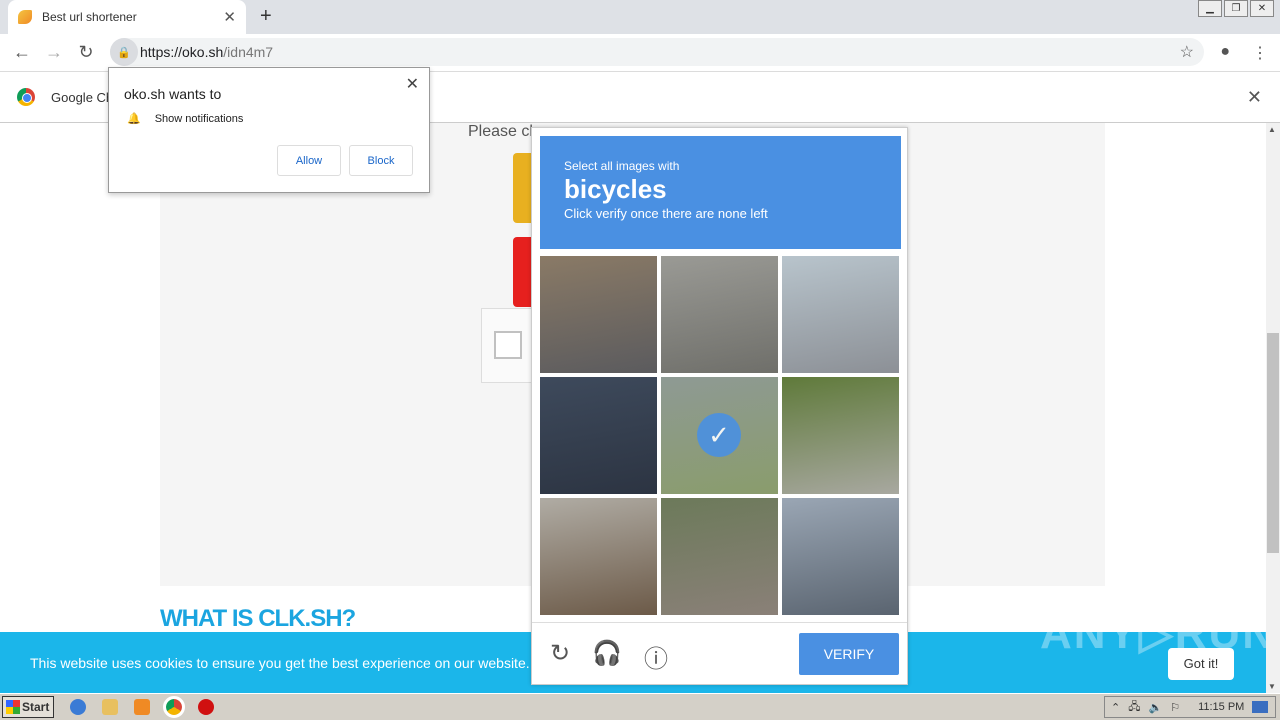 The image size is (1280, 720). Describe the element at coordinates (1175, 707) in the screenshot. I see `flag-icon: ⚐` at that location.